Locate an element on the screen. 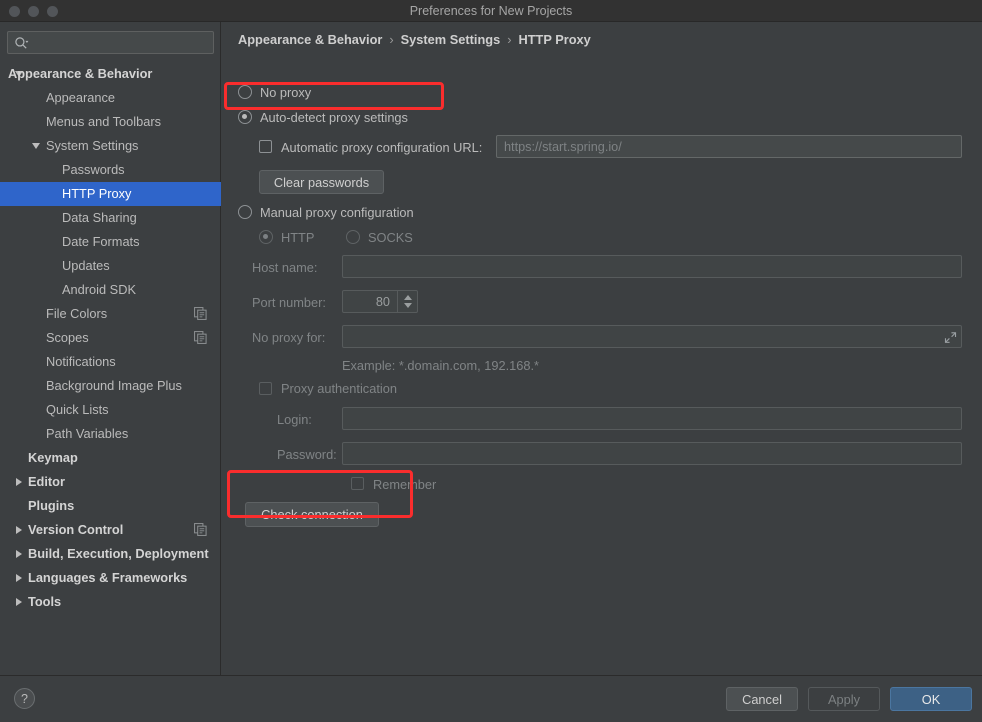 The height and width of the screenshot is (722, 982). password-input is located at coordinates (652, 453).